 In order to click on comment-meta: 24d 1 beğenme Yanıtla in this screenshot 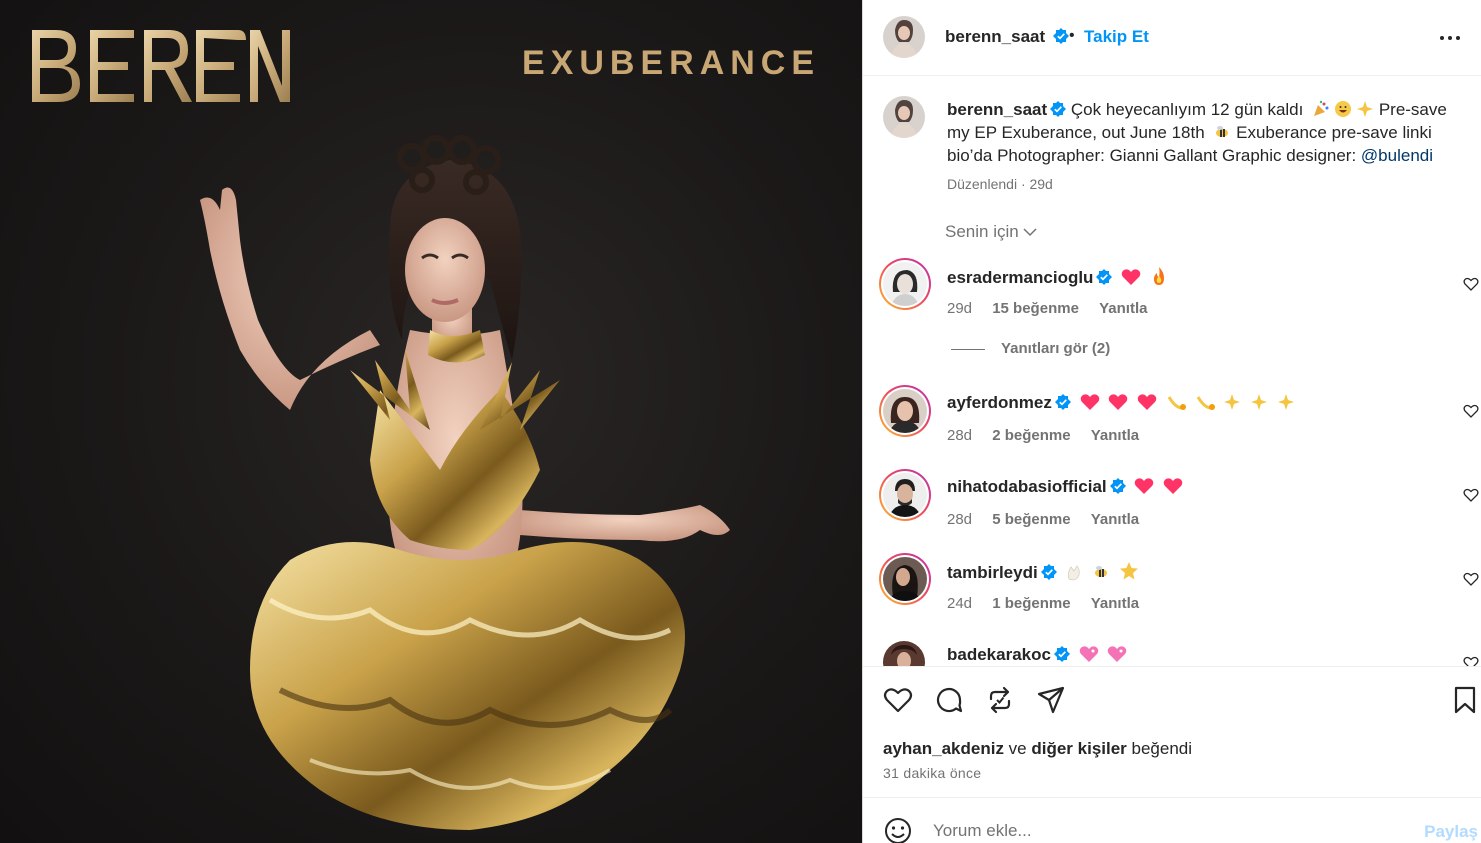, I will do `click(1051, 603)`.